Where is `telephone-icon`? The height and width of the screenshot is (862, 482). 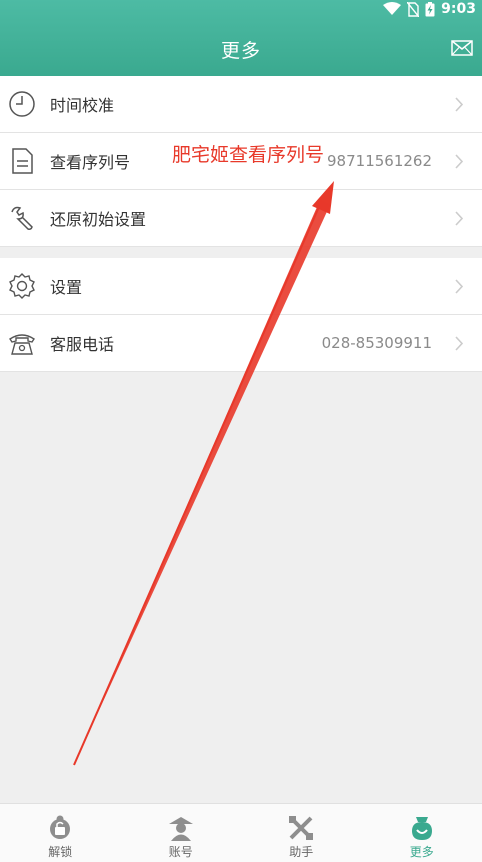
telephone-icon is located at coordinates (22, 344).